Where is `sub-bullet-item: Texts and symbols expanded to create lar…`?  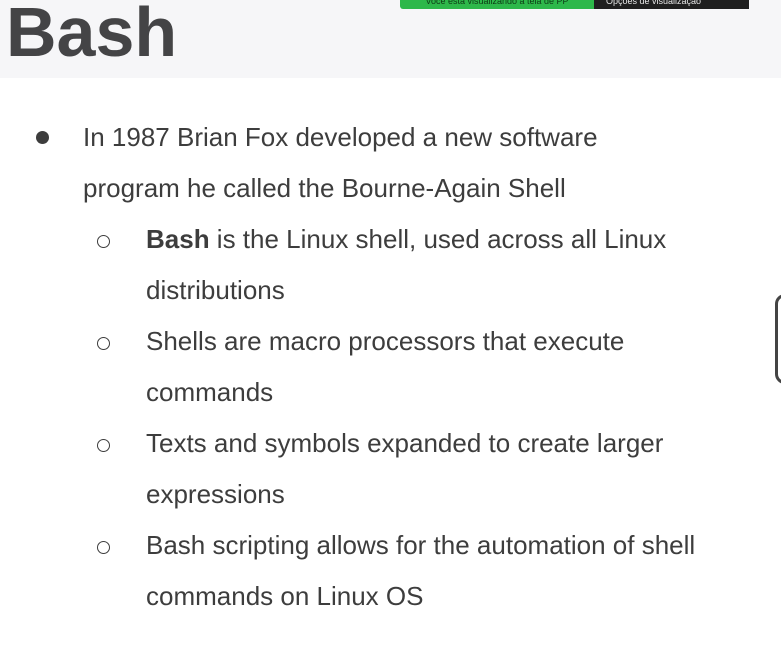
sub-bullet-item: Texts and symbols expanded to create lar… is located at coordinates (353, 469).